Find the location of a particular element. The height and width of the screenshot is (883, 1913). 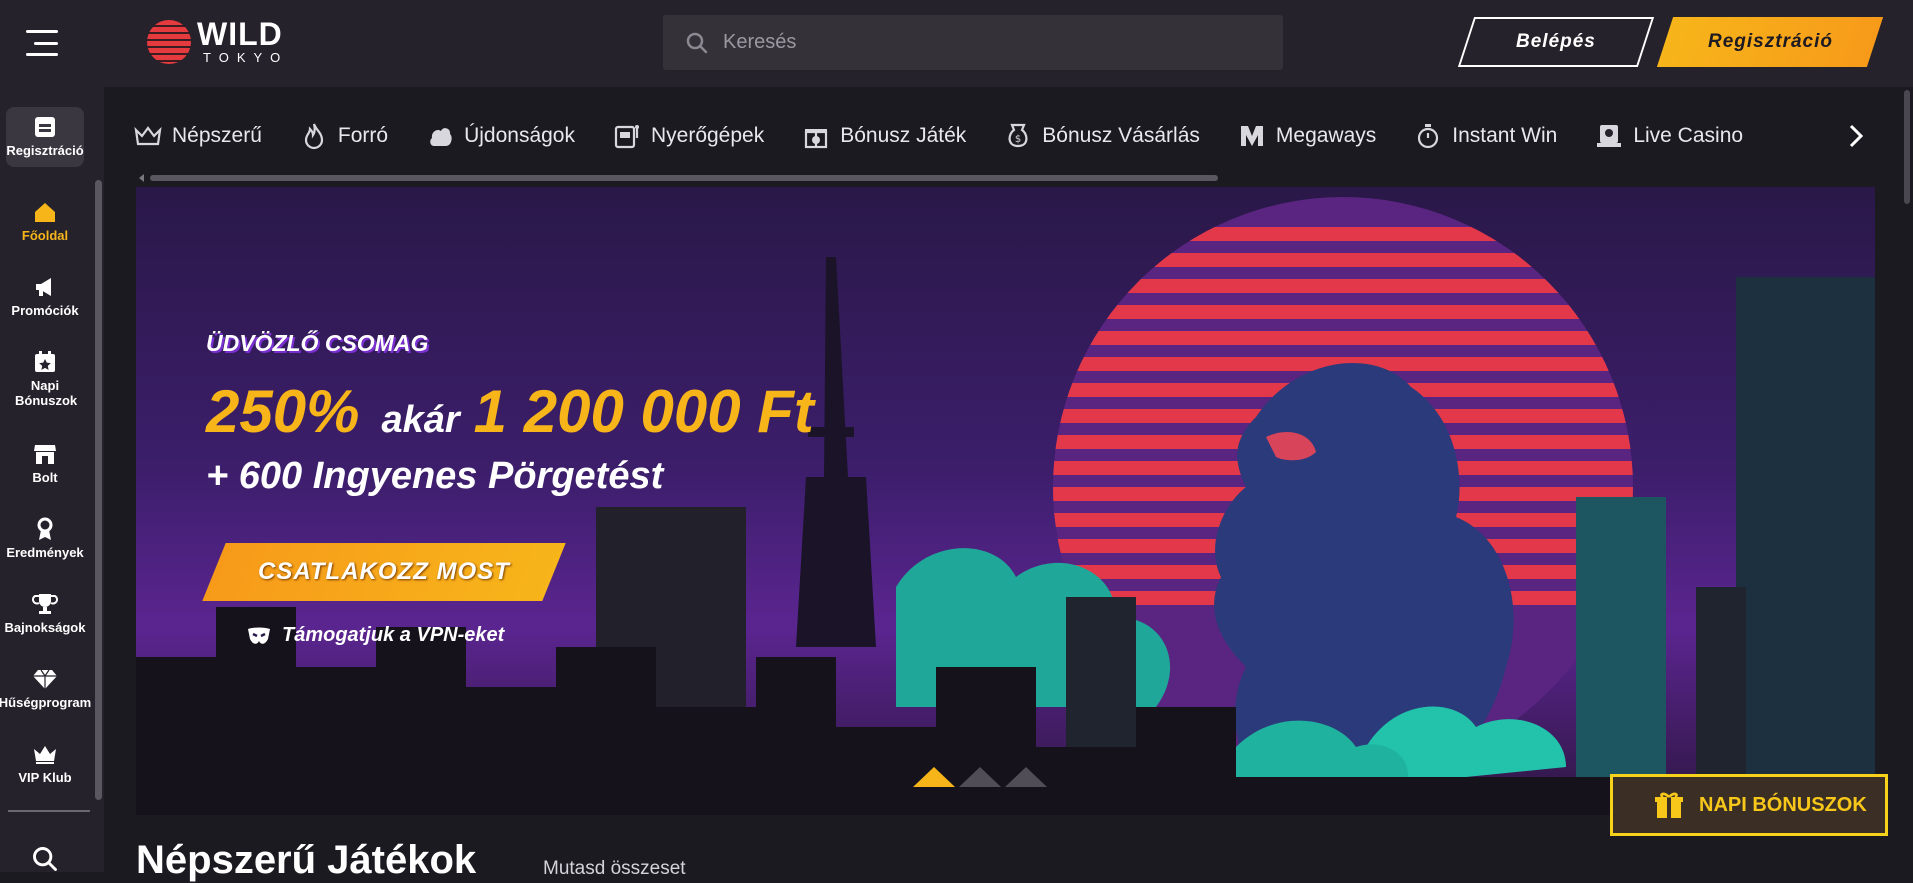

category-scrollbar is located at coordinates (684, 178).